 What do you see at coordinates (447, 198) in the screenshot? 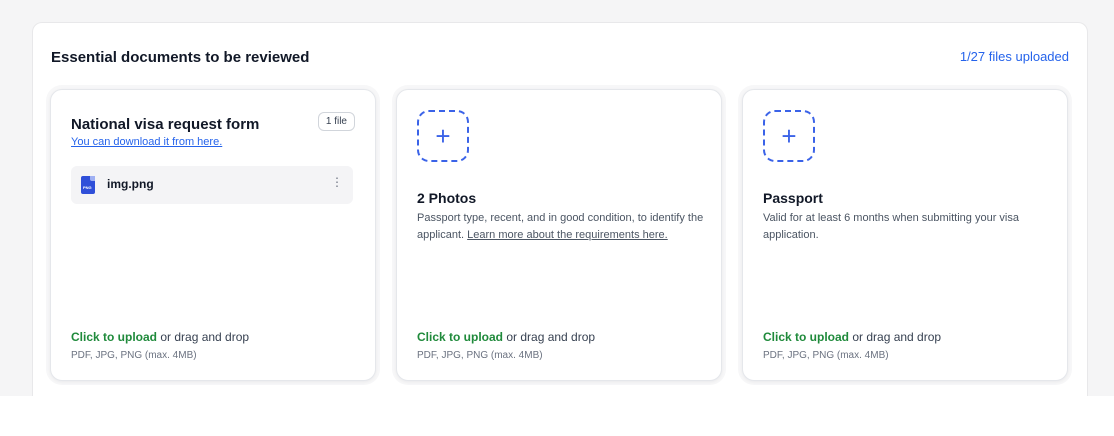
I see `card-title: 2 Photos` at bounding box center [447, 198].